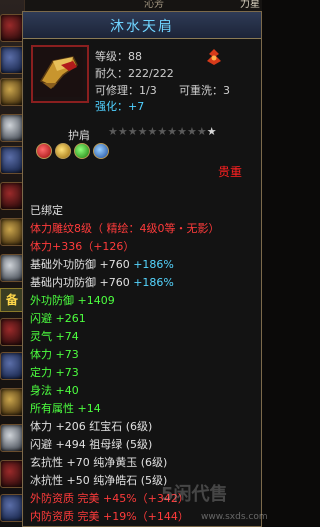  I want to click on equipment-slot-type: 护肩, so click(79, 135).